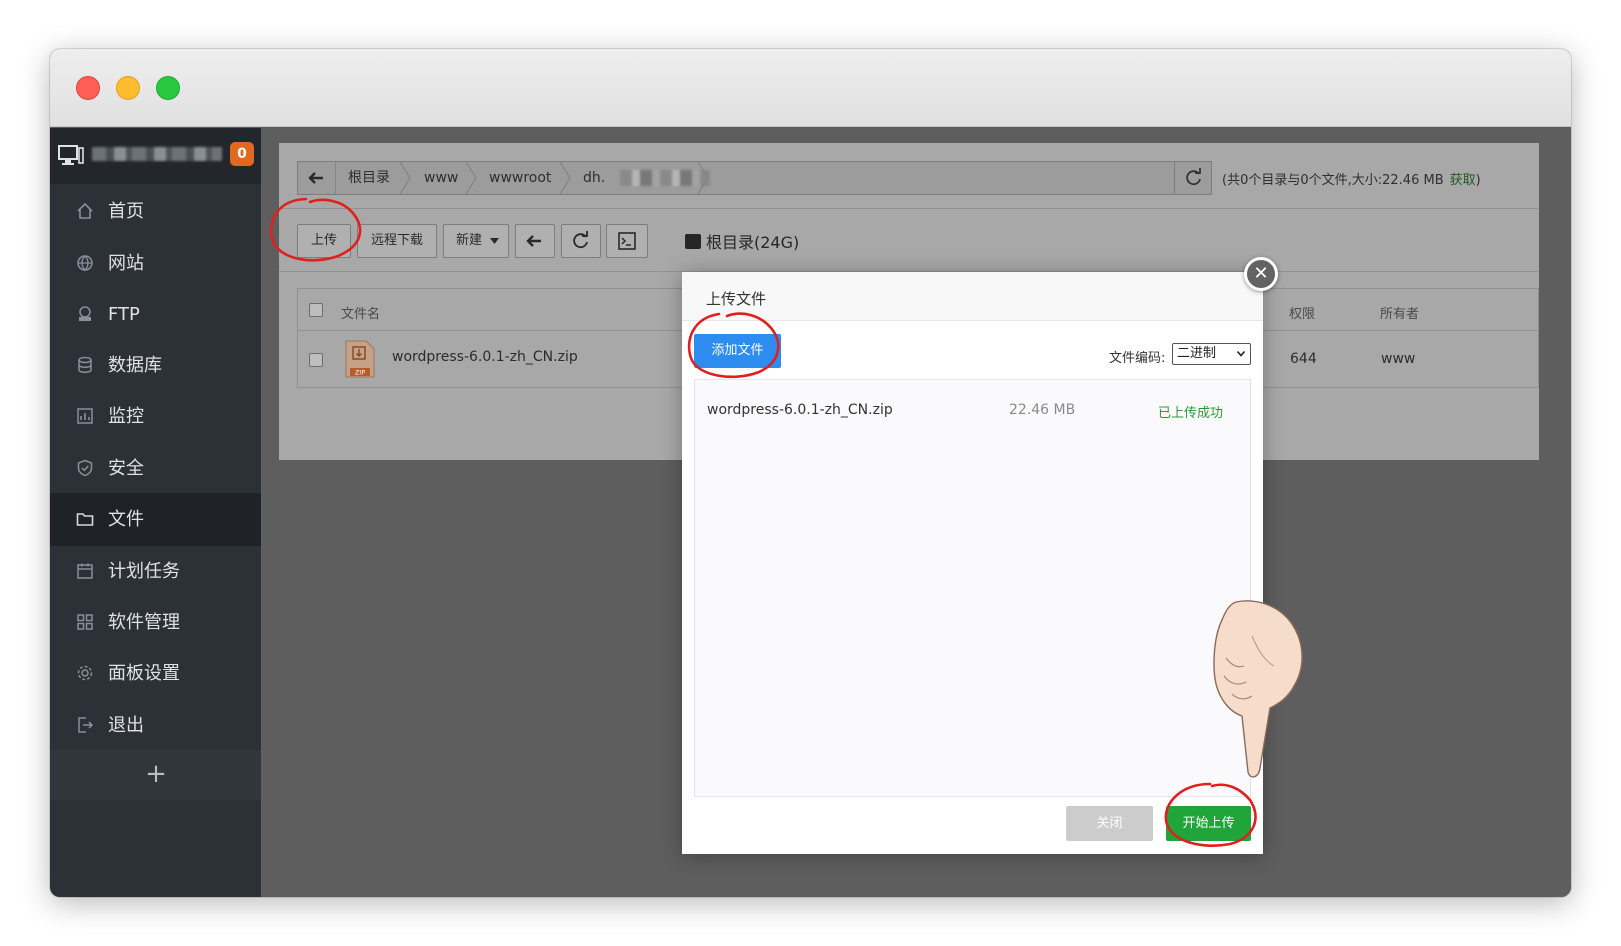 This screenshot has width=1621, height=946. I want to click on directory-summary: (共0个目录与0个文件,大小:22.46 MB 获取), so click(1351, 178).